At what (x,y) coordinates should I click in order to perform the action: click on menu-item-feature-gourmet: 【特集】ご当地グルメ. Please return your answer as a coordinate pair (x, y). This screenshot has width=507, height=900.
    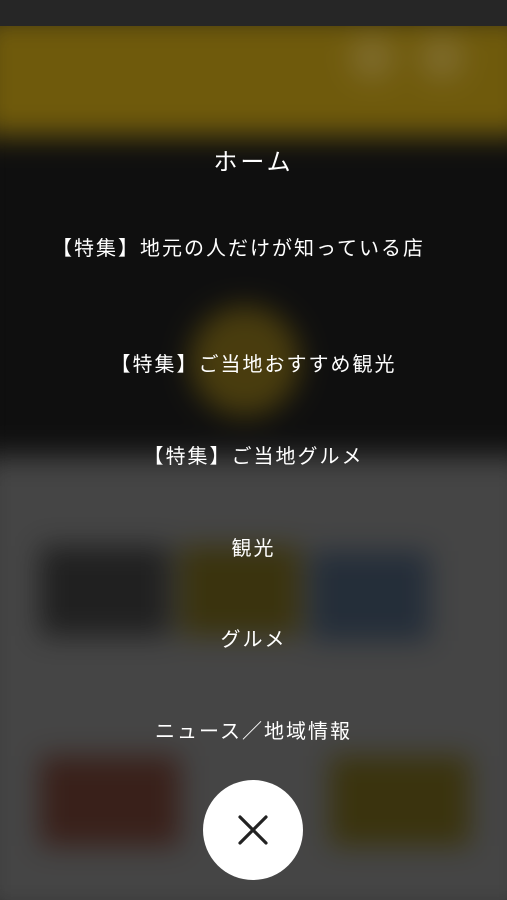
    Looking at the image, I should click on (253, 456).